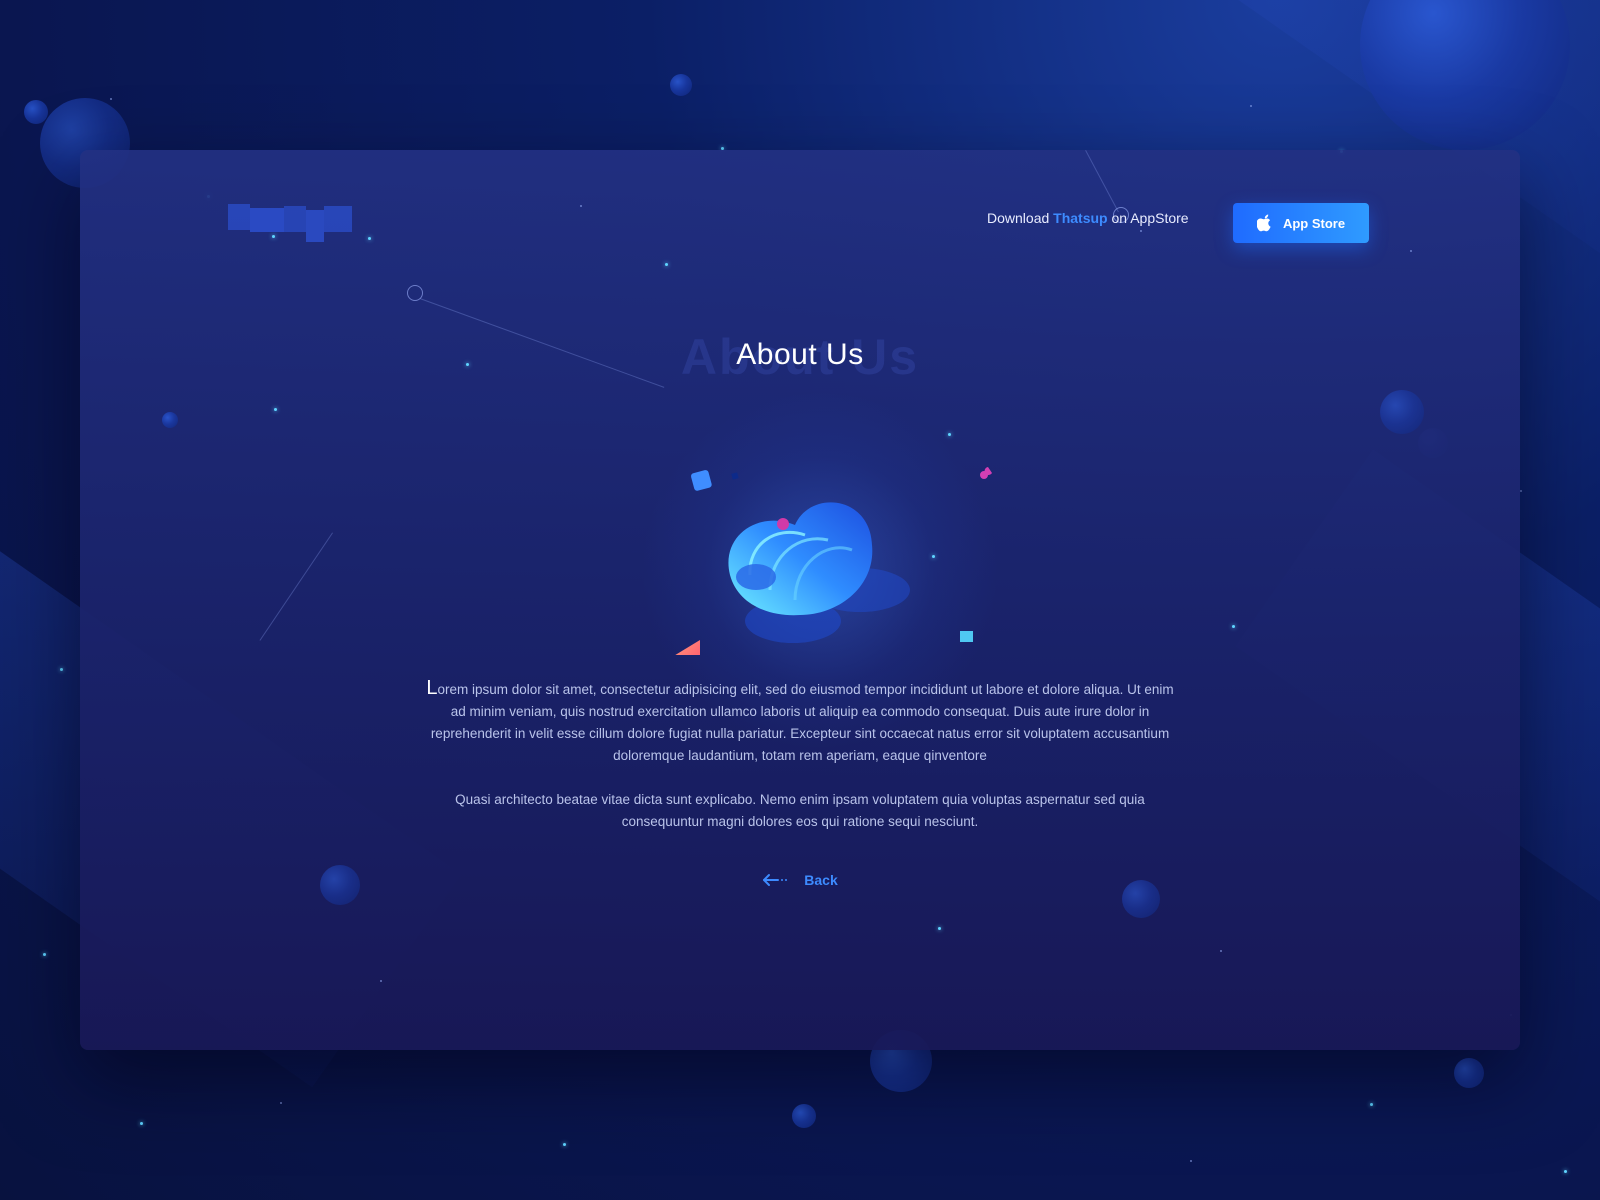  Describe the element at coordinates (800, 354) in the screenshot. I see `page-title: About Us` at that location.